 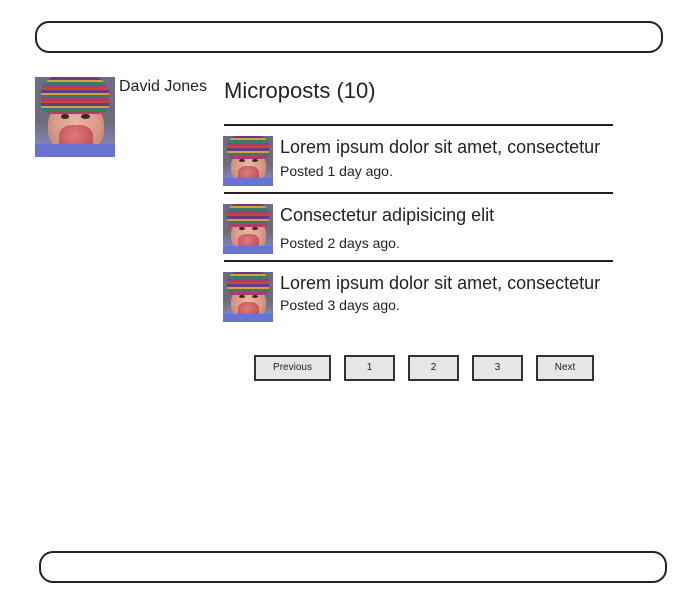 I want to click on profile-avatar, so click(x=75, y=117).